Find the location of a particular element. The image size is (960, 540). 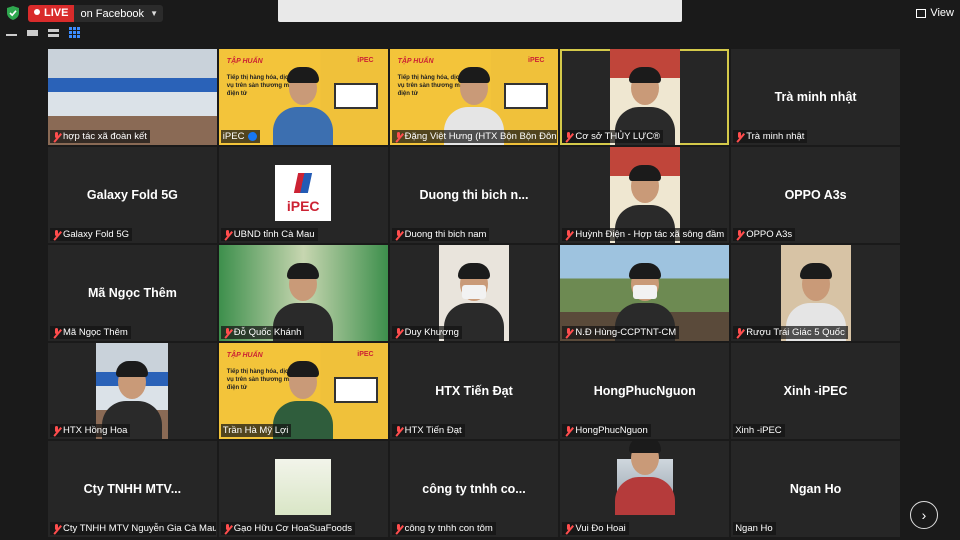

participant-tile: Trà minh nhật Trà minh nhật is located at coordinates (815, 97).